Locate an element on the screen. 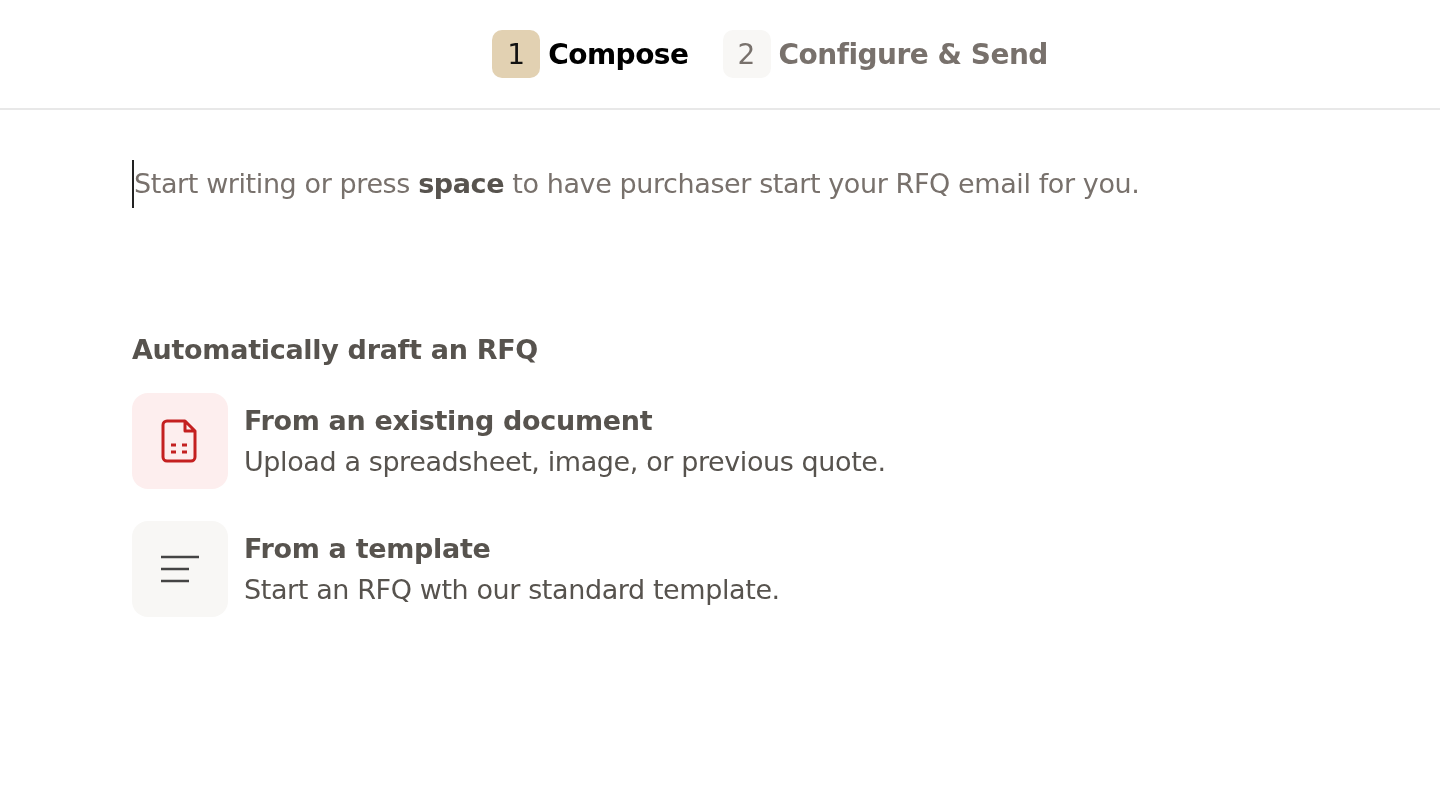 The width and height of the screenshot is (1440, 800). text-lines-icon is located at coordinates (180, 569).